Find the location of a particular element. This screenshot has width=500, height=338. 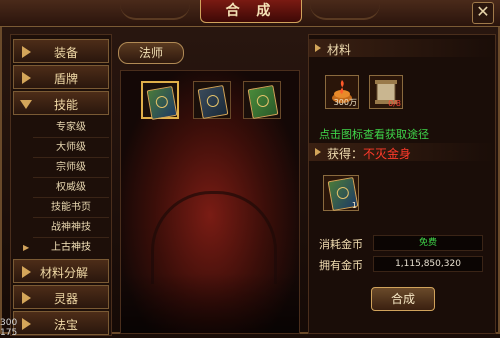

sidebar-item-label: 材料分解 is located at coordinates (64, 273).